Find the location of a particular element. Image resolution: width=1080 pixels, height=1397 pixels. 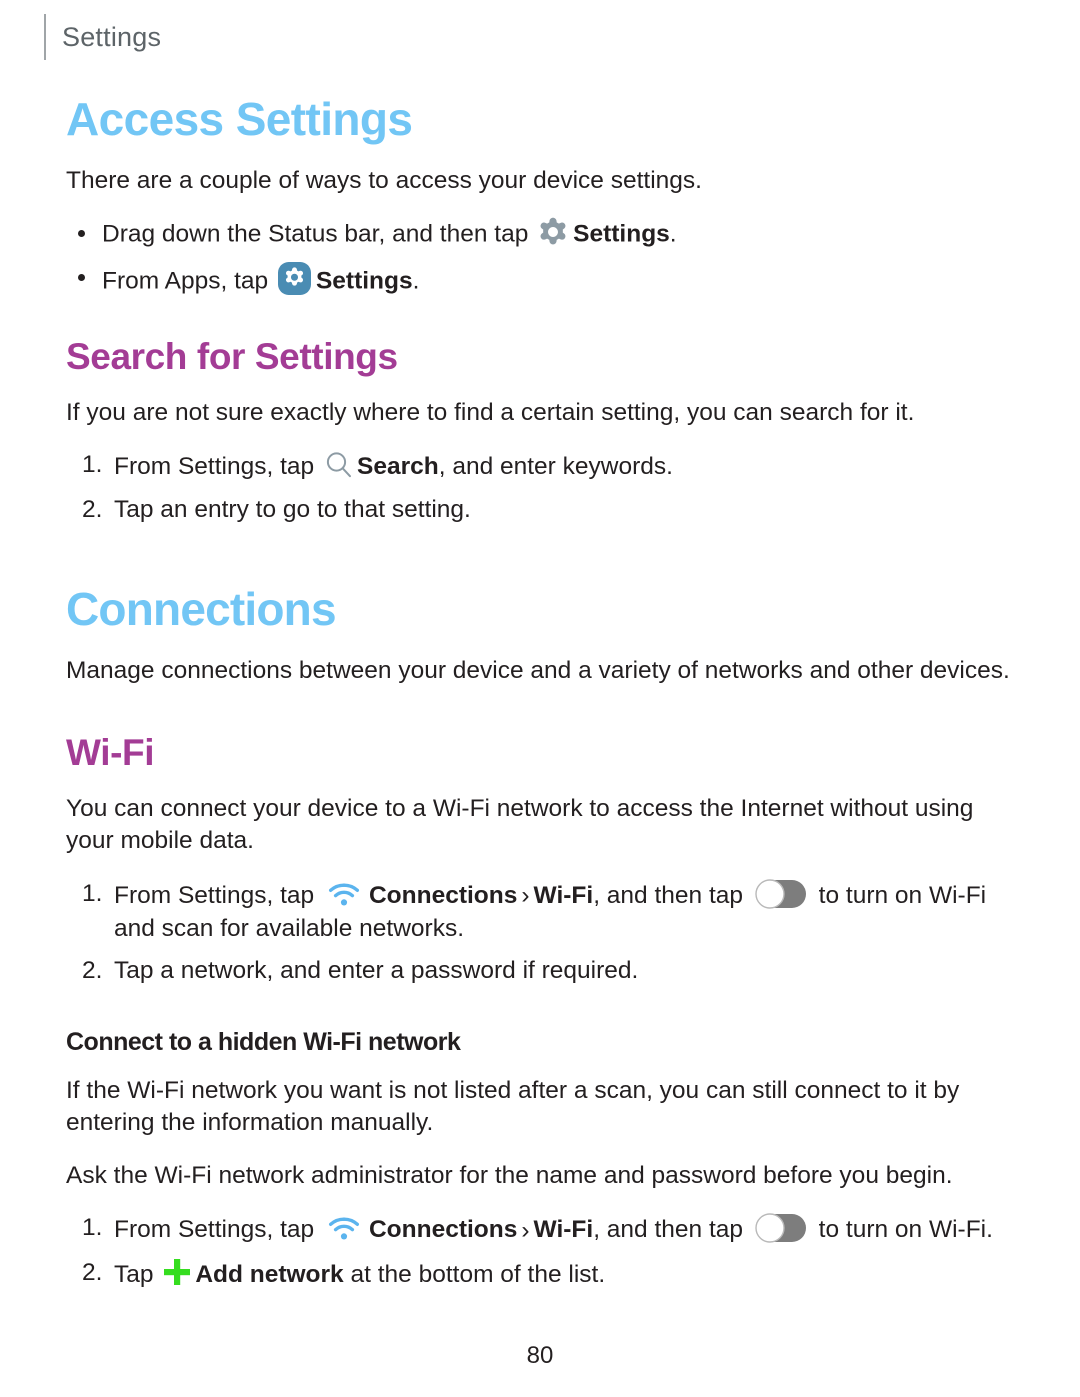

section-title-search-for-settings: Search for Settings is located at coordinates (232, 356).